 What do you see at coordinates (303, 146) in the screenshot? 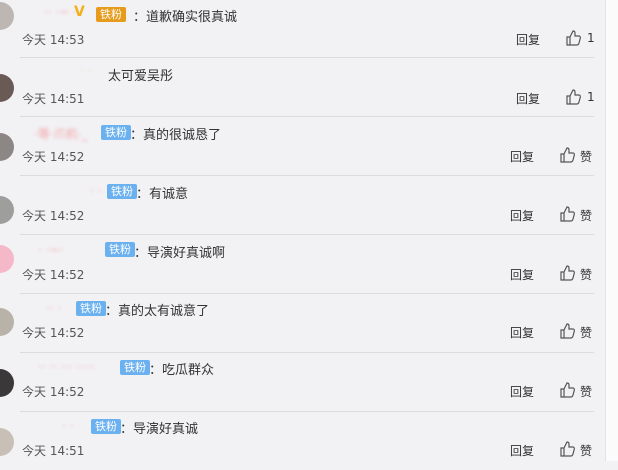
I see `comment-item: ·等·爪机·_ 铁粉 ：真的很诚恳了 今天 14:52 回复 赞` at bounding box center [303, 146].